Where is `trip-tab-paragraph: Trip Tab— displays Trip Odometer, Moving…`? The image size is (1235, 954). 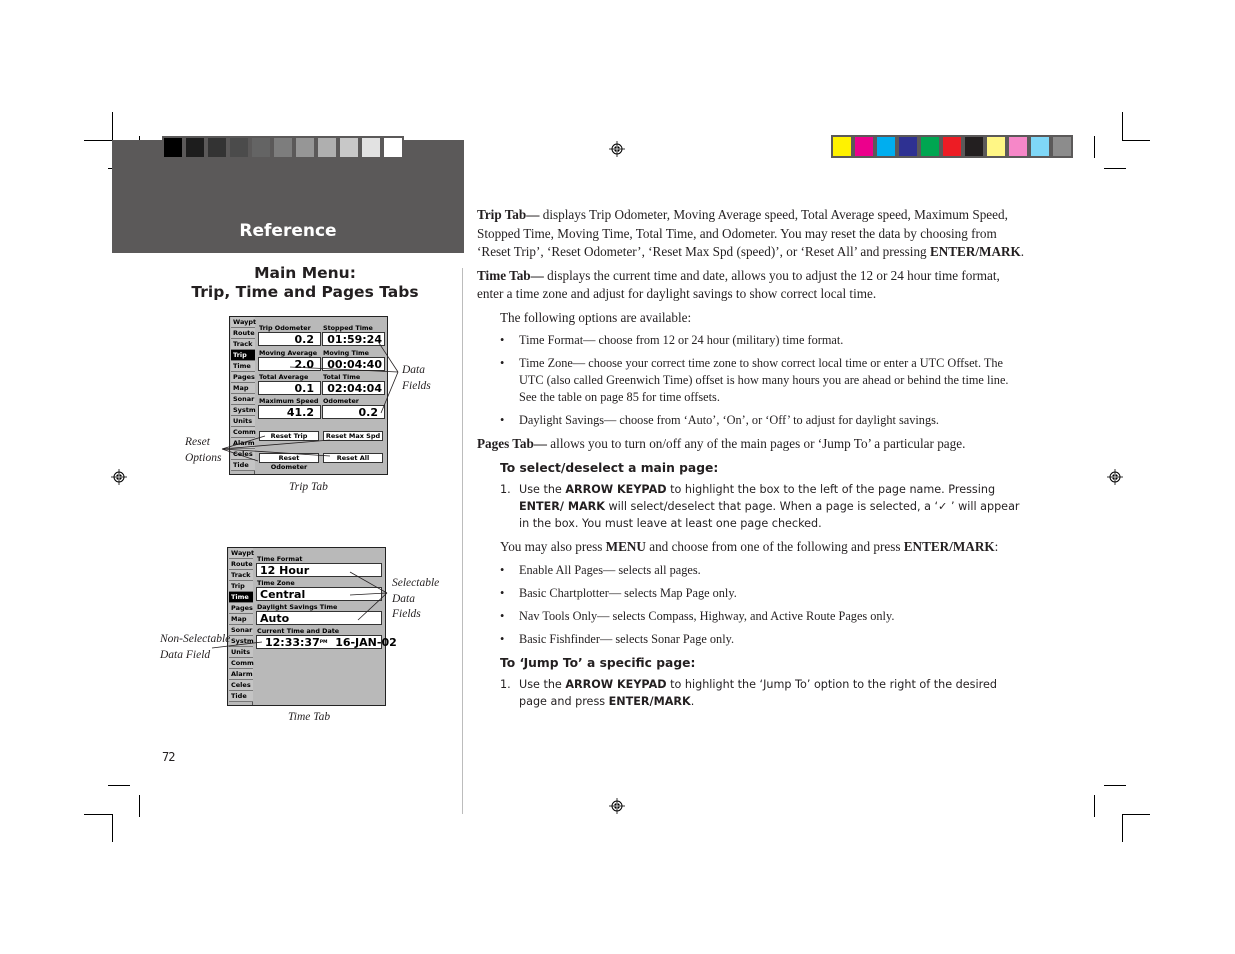 trip-tab-paragraph: Trip Tab— displays Trip Odometer, Moving… is located at coordinates (751, 234).